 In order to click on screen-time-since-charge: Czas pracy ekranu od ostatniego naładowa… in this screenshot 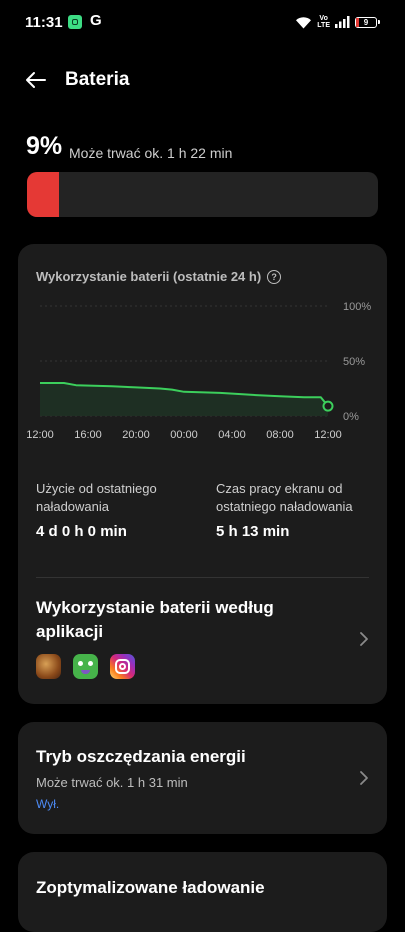, I will do `click(291, 511)`.